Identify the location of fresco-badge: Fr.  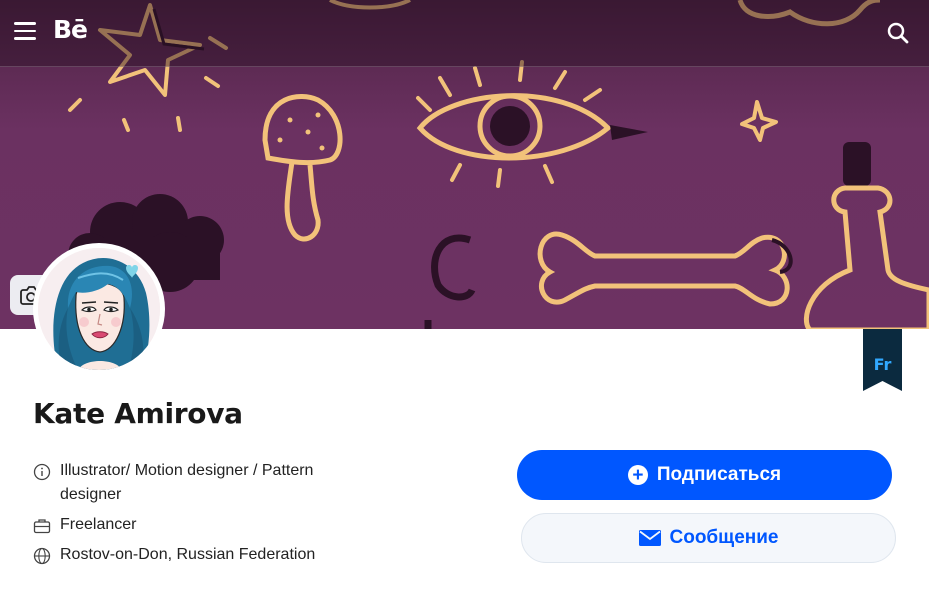
(882, 360).